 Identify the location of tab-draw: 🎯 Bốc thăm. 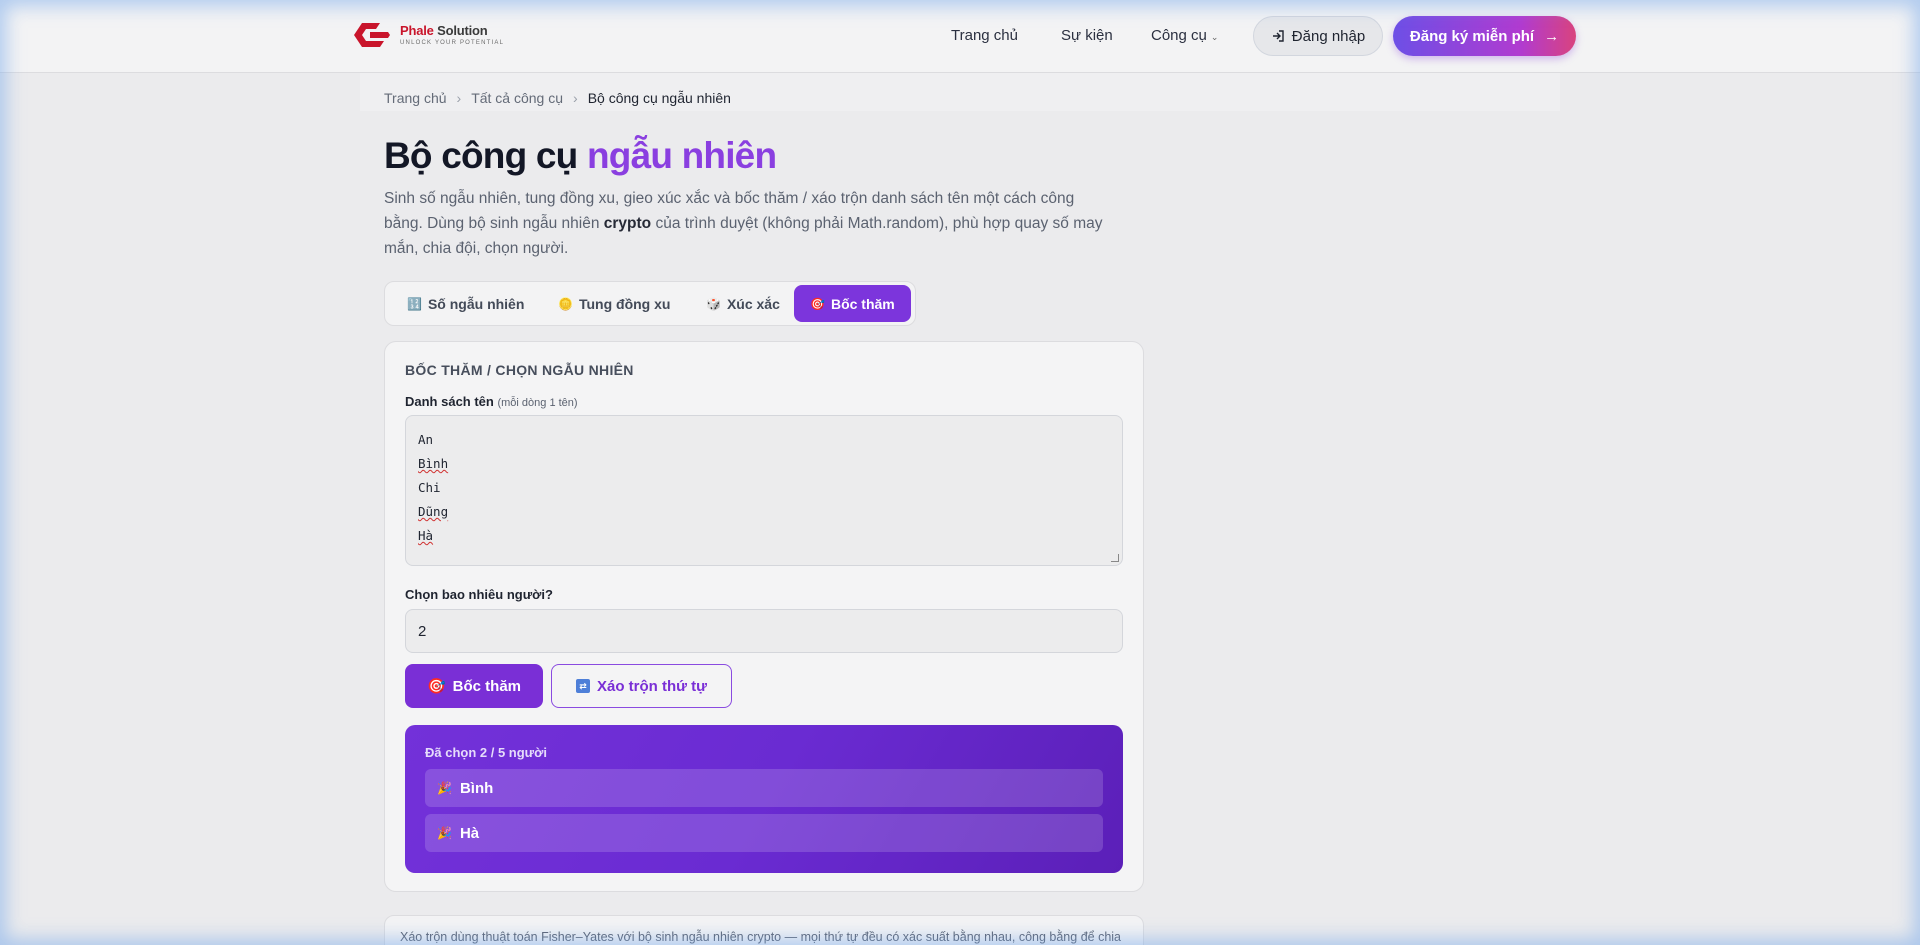
(852, 303).